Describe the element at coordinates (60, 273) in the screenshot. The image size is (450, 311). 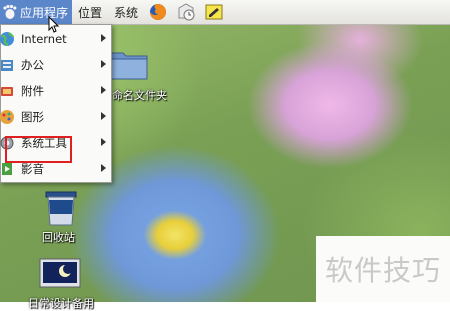
I see `monitor-icon` at that location.